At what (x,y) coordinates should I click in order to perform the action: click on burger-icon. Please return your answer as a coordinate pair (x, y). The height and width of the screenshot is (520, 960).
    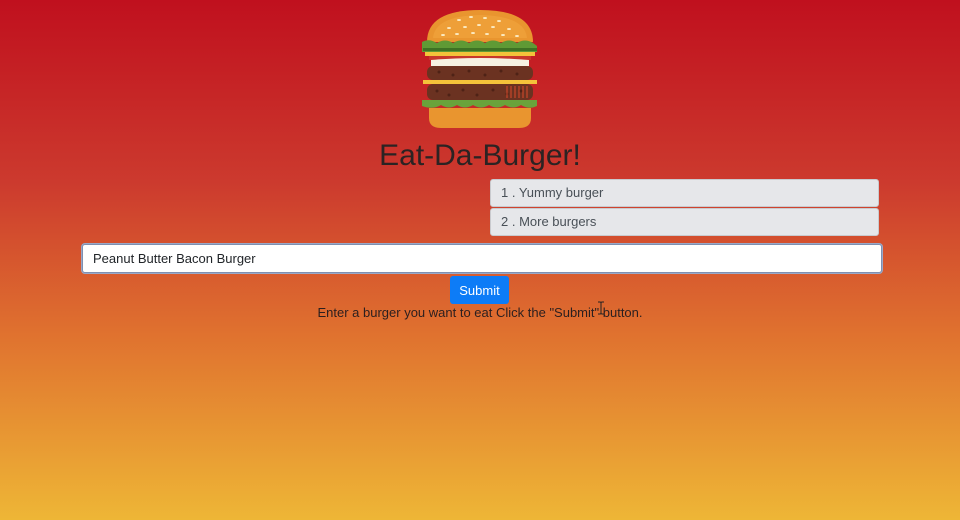
    Looking at the image, I should click on (479, 69).